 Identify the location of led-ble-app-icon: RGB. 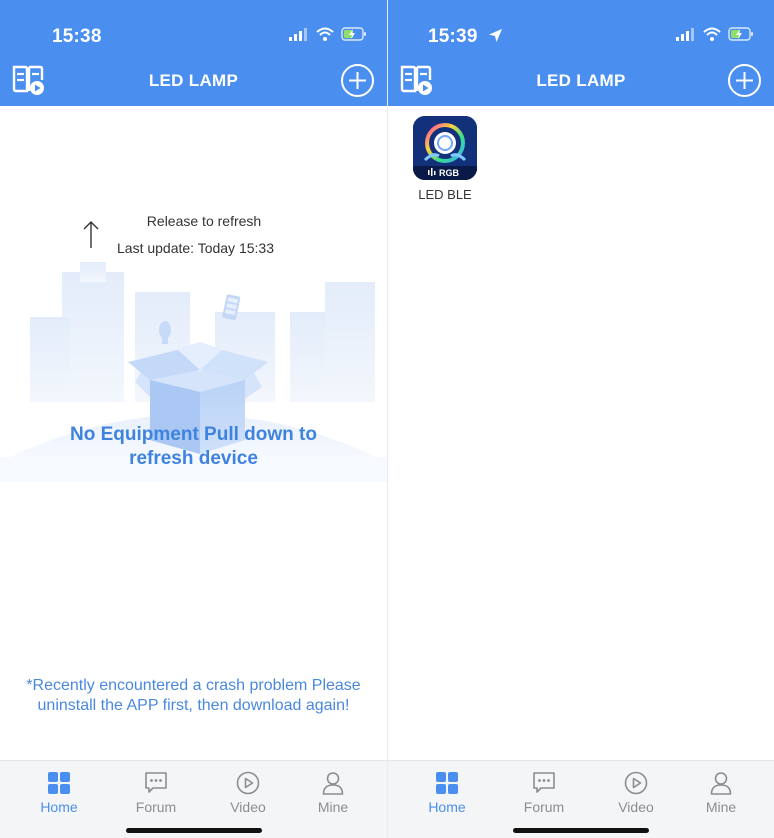
(445, 148).